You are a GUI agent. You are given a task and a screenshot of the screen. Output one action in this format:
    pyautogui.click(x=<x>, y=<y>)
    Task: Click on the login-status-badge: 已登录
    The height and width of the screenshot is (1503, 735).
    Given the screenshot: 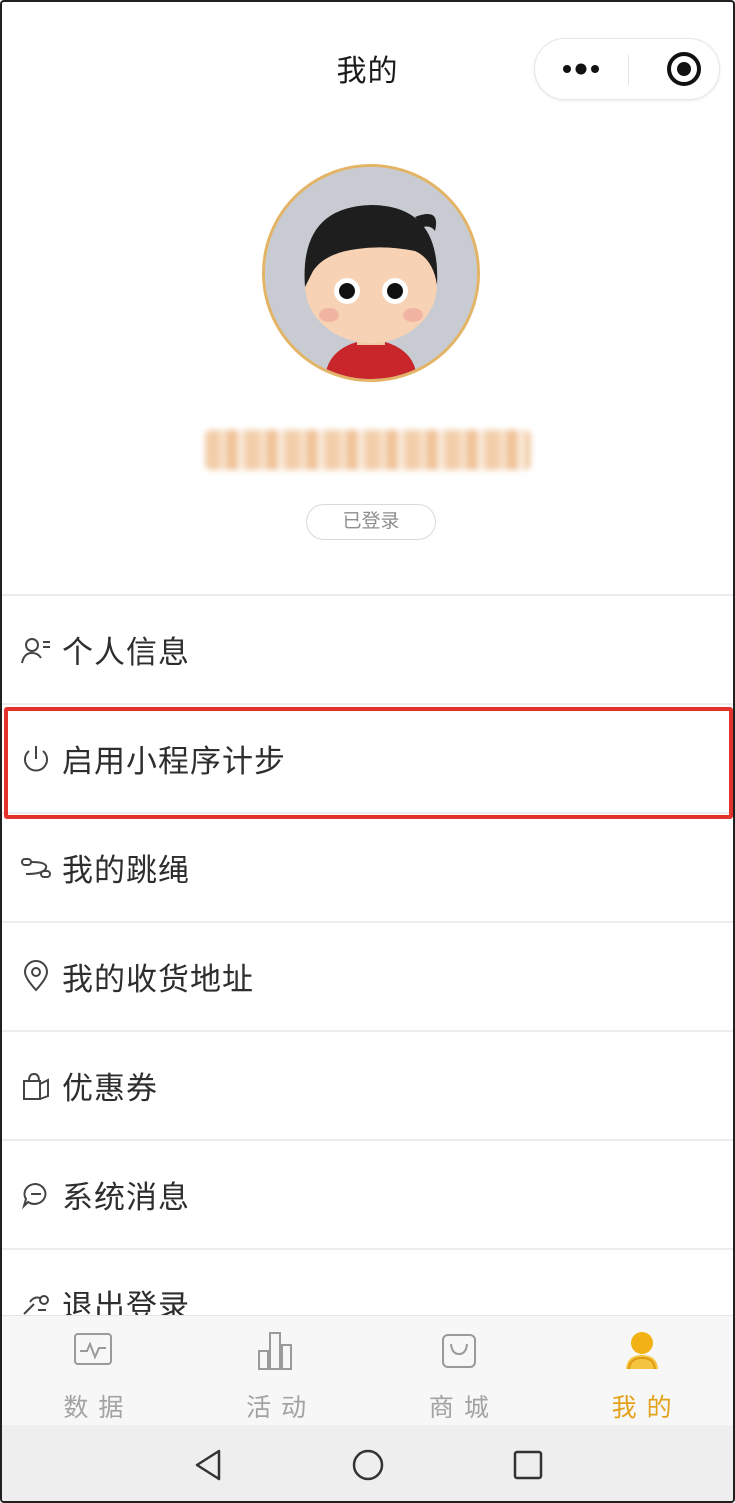 What is the action you would take?
    pyautogui.click(x=371, y=522)
    